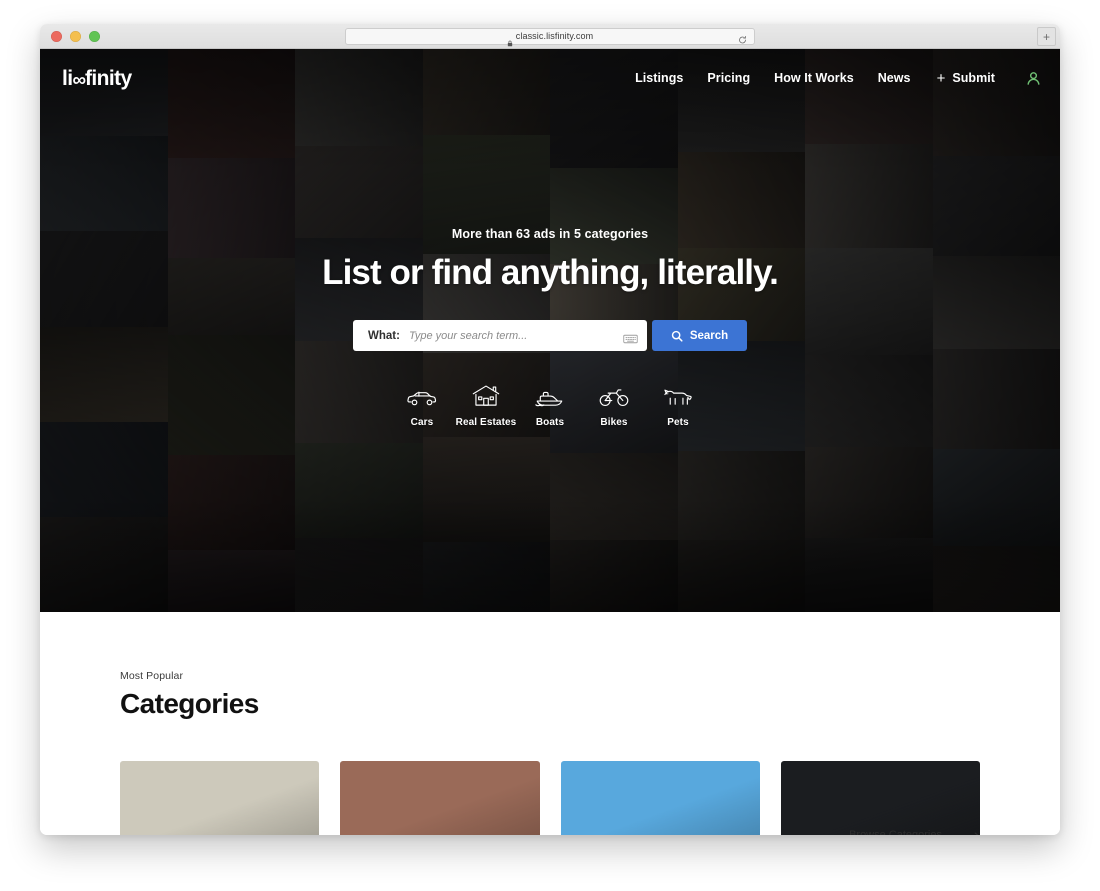 This screenshot has height=891, width=1100. What do you see at coordinates (614, 422) in the screenshot?
I see `category-shortcut-label: Bikes` at bounding box center [614, 422].